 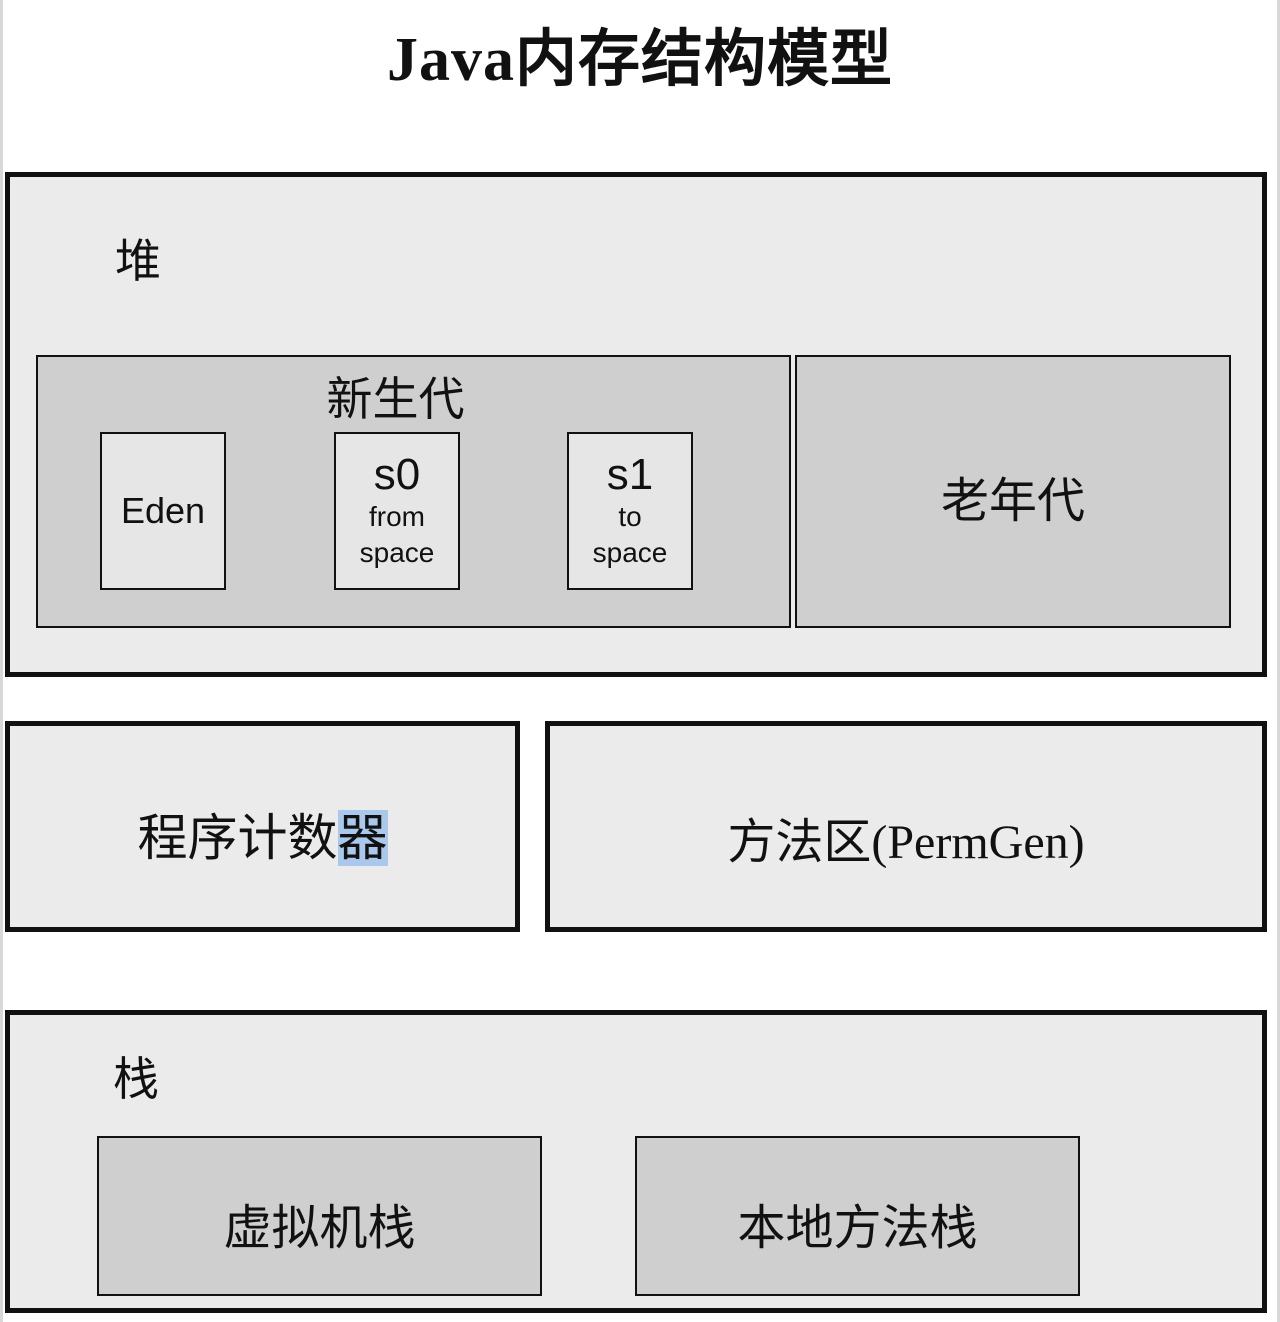 I want to click on program-counter-label: 程序计数器, so click(x=262, y=834).